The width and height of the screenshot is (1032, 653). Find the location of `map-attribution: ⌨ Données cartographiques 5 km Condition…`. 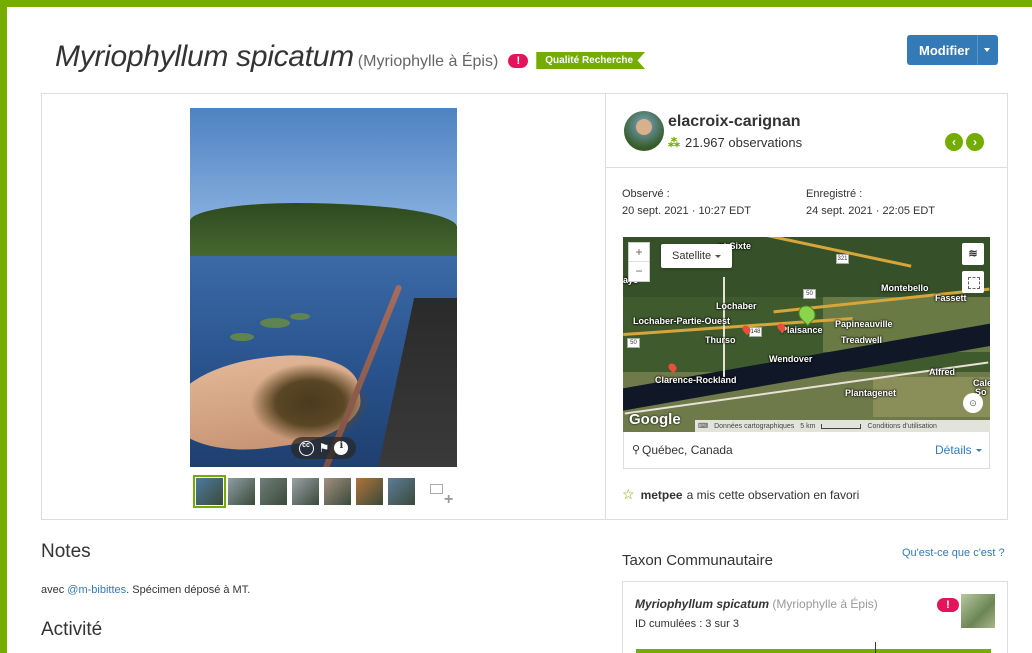

map-attribution: ⌨ Données cartographiques 5 km Condition… is located at coordinates (842, 426).